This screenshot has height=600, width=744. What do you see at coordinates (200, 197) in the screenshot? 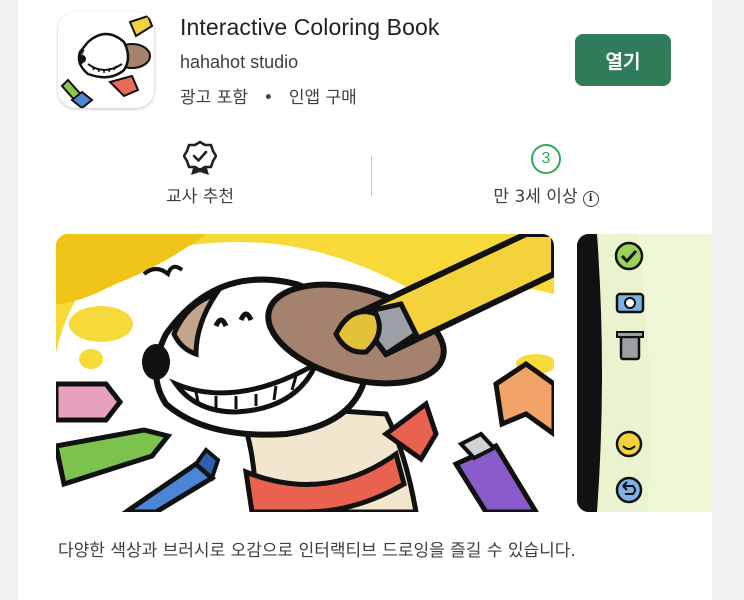
I see `teacher-approved-label: 교사 추천` at bounding box center [200, 197].